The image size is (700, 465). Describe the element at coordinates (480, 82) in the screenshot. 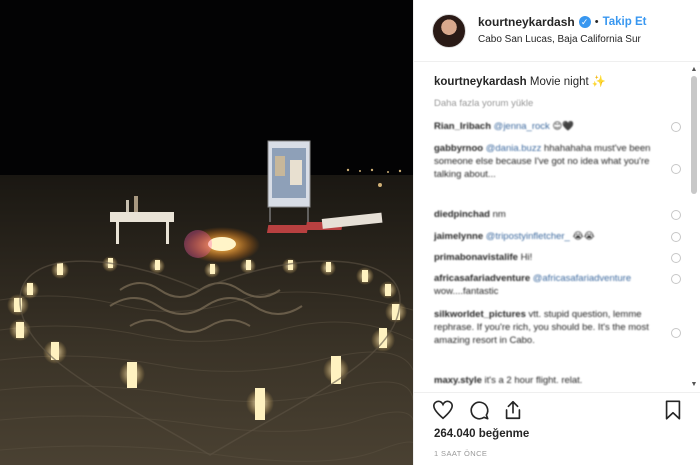

I see `caption-username: kourtneykardash` at that location.